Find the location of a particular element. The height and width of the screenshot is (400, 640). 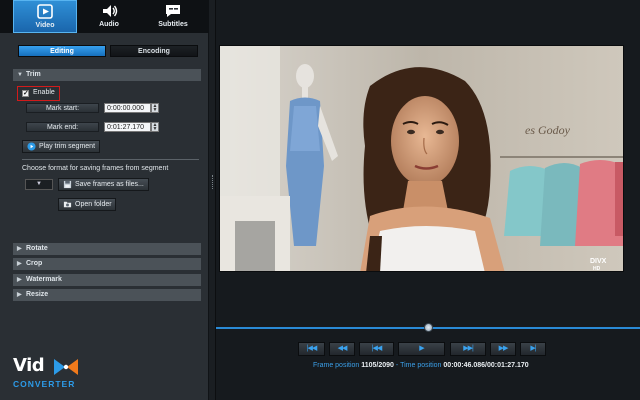

save-disk-icon is located at coordinates (67, 184).